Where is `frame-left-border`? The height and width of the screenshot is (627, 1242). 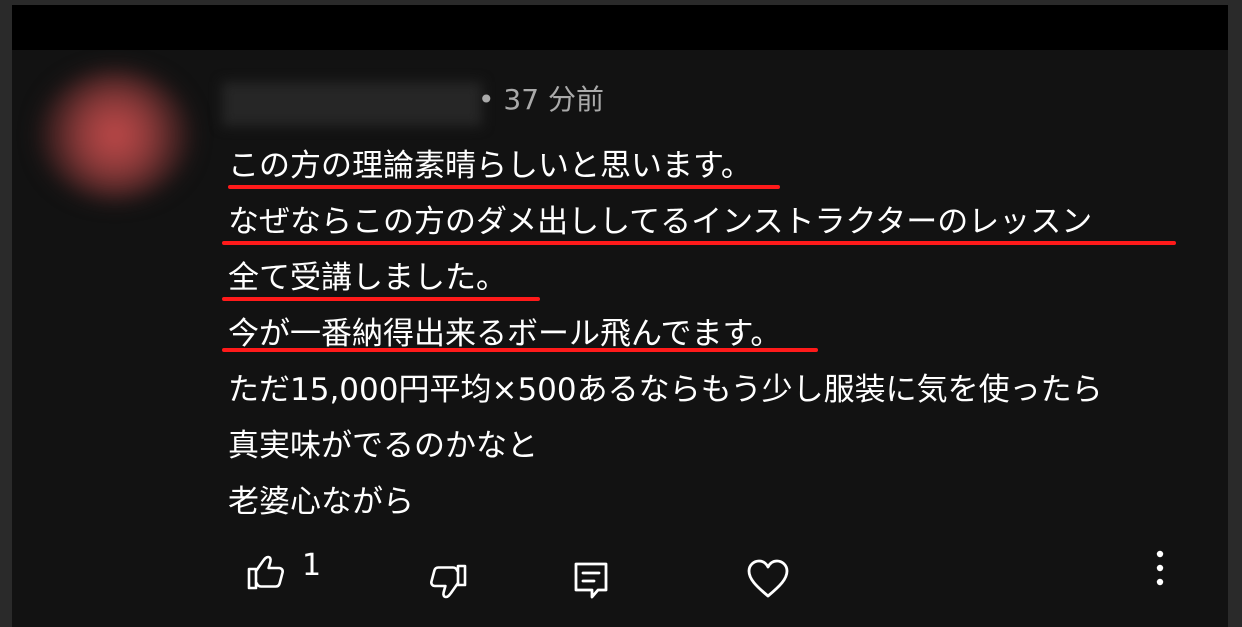 frame-left-border is located at coordinates (6, 313).